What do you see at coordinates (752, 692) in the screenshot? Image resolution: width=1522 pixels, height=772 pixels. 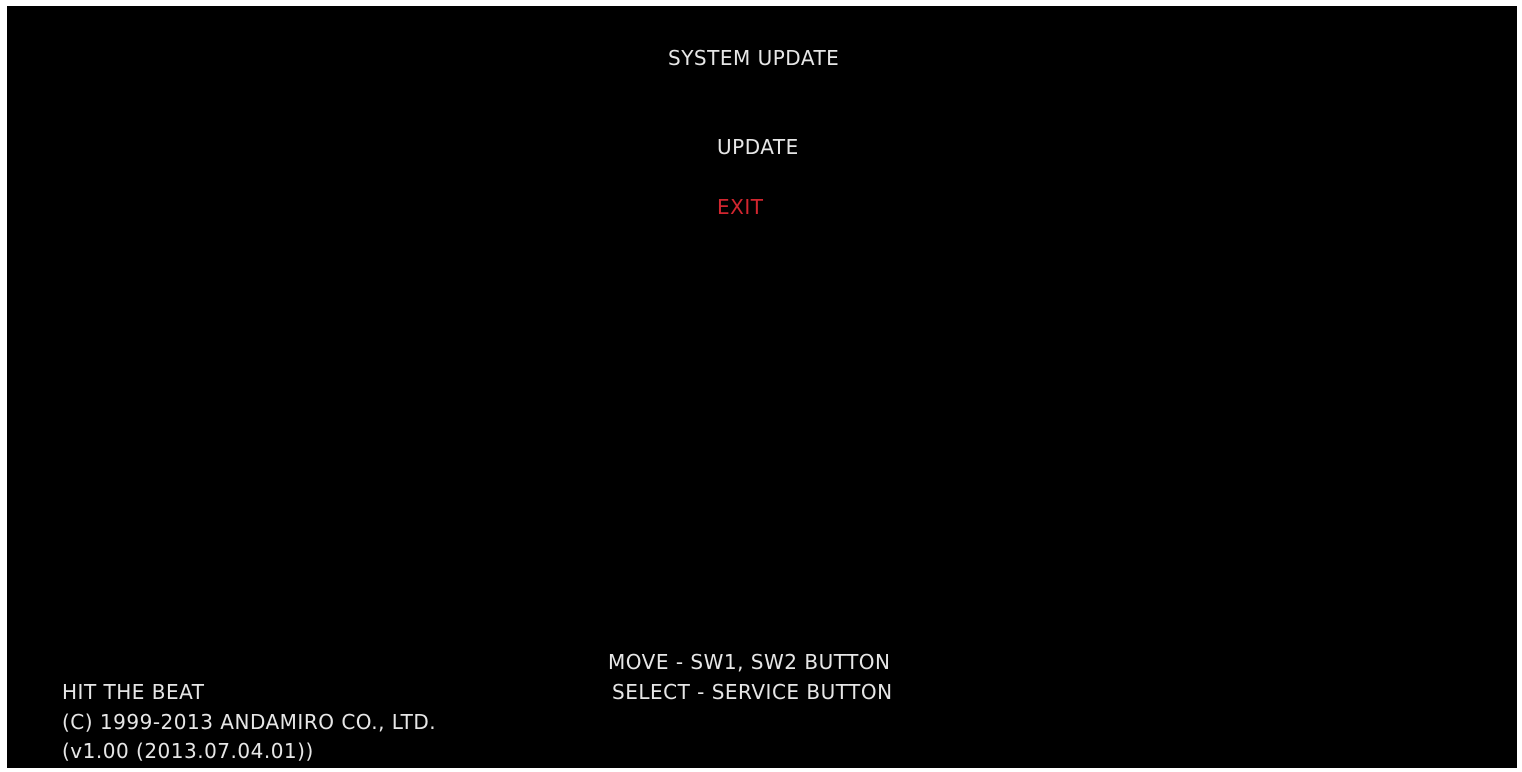 I see `help-select-instruction: SELECT - SERVICE BUTTON` at bounding box center [752, 692].